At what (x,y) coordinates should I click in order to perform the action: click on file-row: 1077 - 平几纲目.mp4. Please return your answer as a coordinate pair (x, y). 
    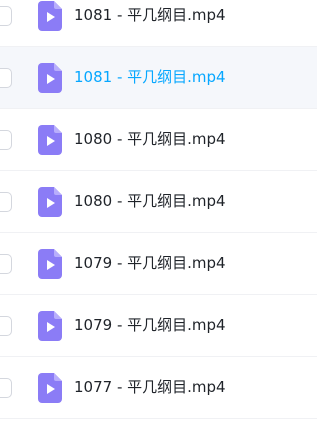
    Looking at the image, I should click on (158, 388).